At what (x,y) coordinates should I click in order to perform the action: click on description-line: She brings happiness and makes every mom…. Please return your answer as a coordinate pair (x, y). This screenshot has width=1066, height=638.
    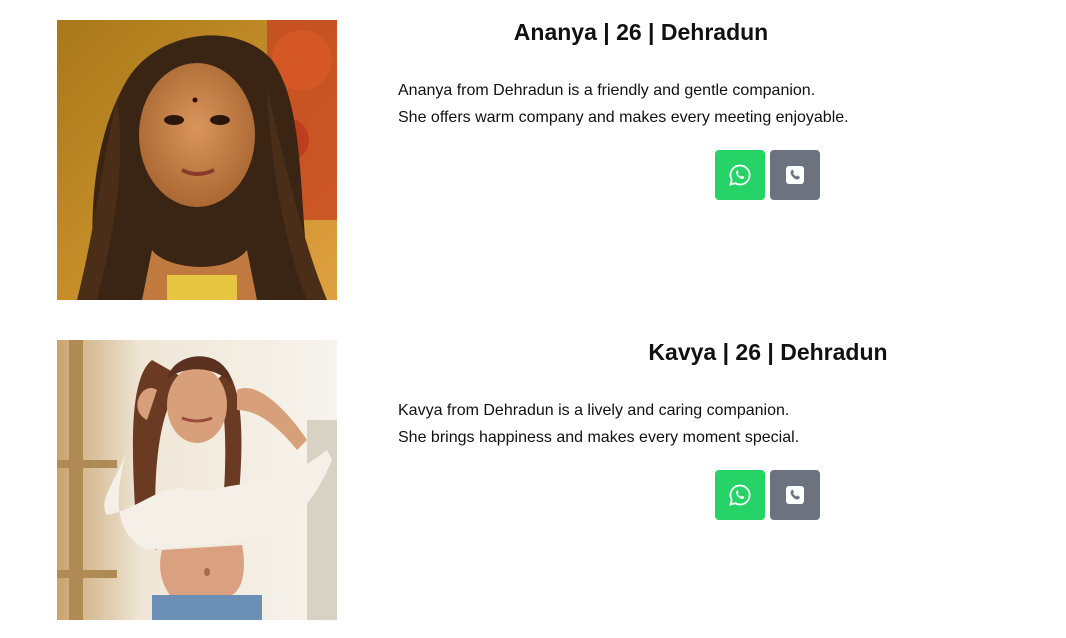
    Looking at the image, I should click on (599, 437).